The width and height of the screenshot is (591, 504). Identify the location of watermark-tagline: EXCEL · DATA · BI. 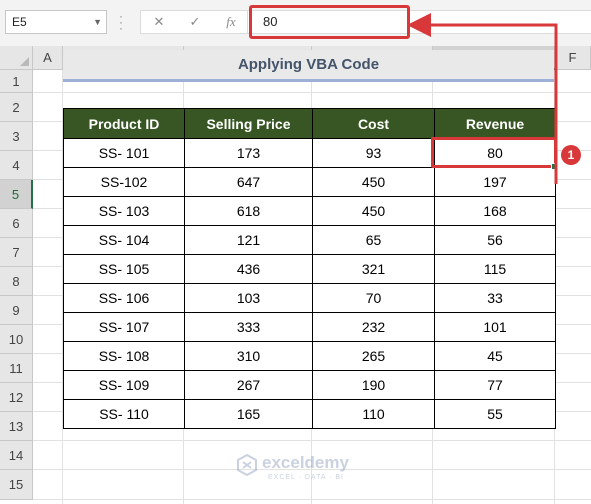
(306, 477).